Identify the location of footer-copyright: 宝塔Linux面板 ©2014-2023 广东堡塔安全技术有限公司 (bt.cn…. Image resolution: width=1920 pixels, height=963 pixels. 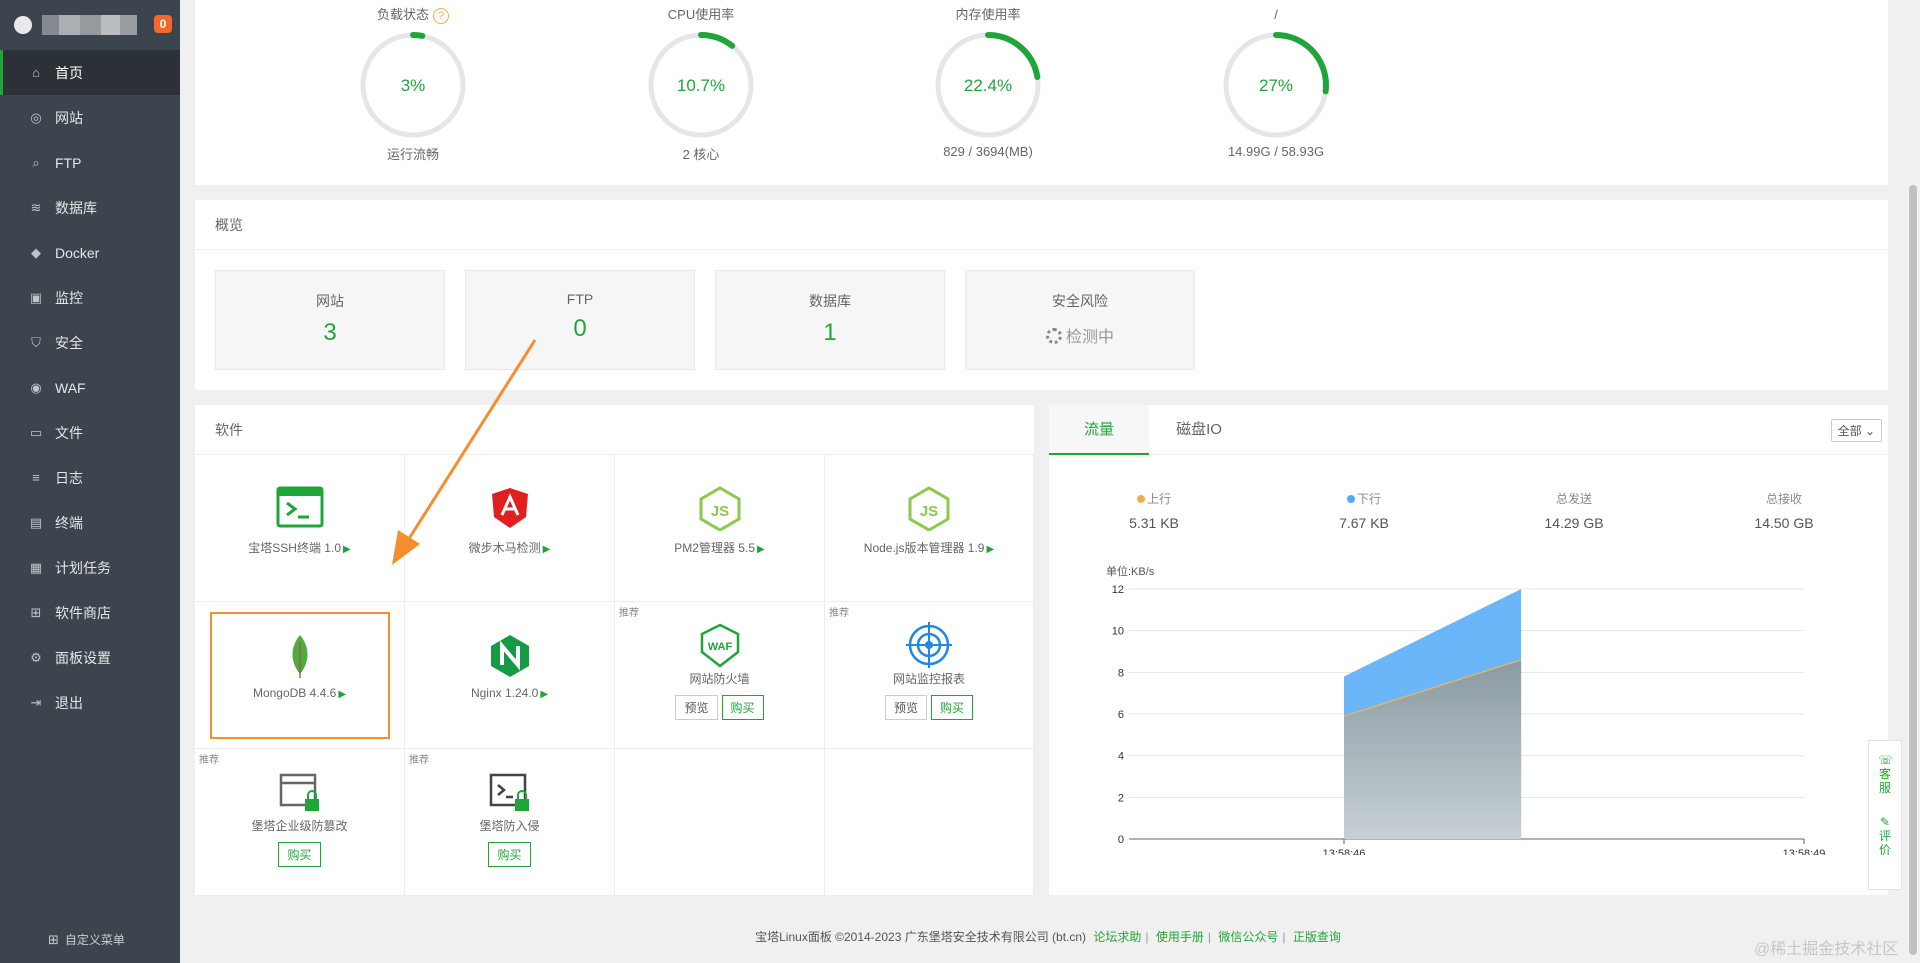
(921, 937).